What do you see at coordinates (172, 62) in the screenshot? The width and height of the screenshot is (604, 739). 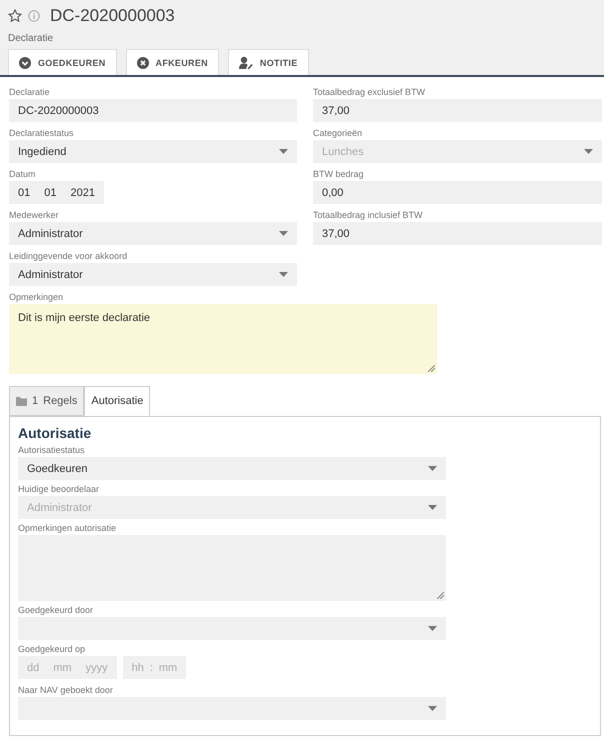 I see `reject-button: AFKEUREN` at bounding box center [172, 62].